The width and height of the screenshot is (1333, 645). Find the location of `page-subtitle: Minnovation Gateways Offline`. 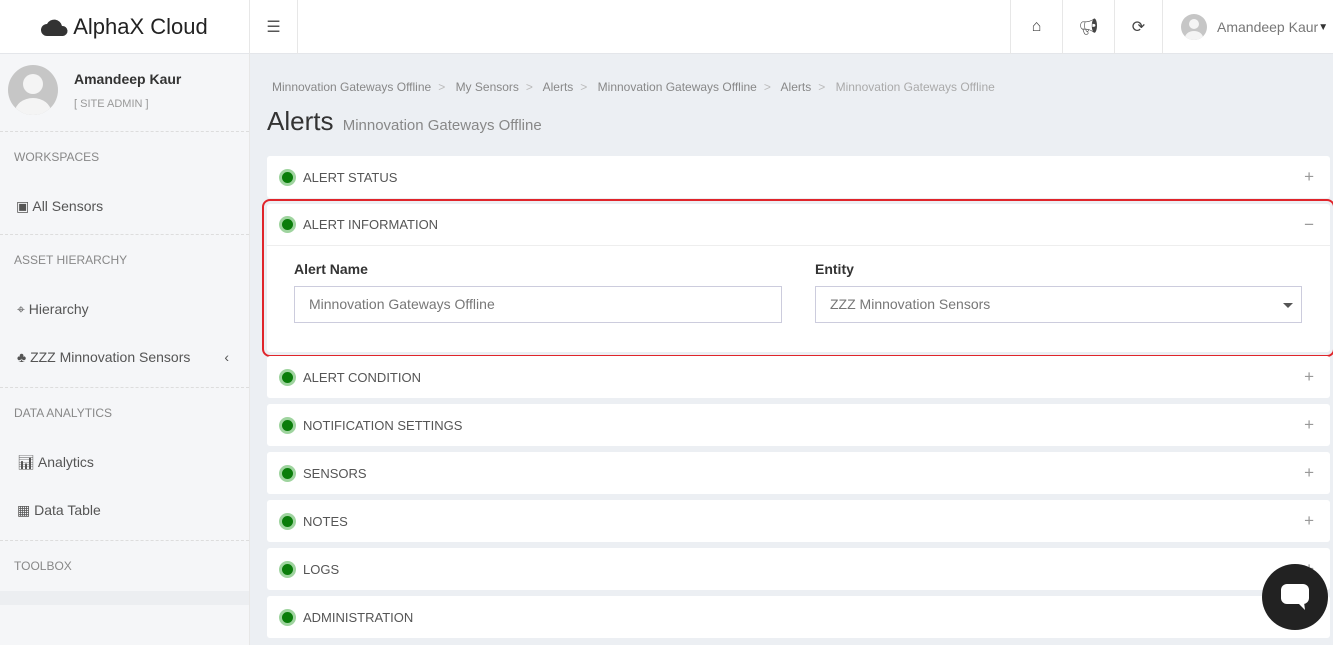

page-subtitle: Minnovation Gateways Offline is located at coordinates (442, 125).